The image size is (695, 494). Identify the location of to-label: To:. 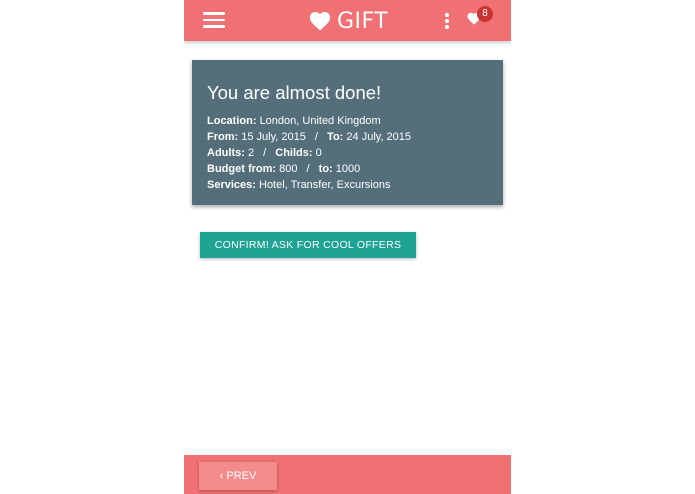
(335, 137).